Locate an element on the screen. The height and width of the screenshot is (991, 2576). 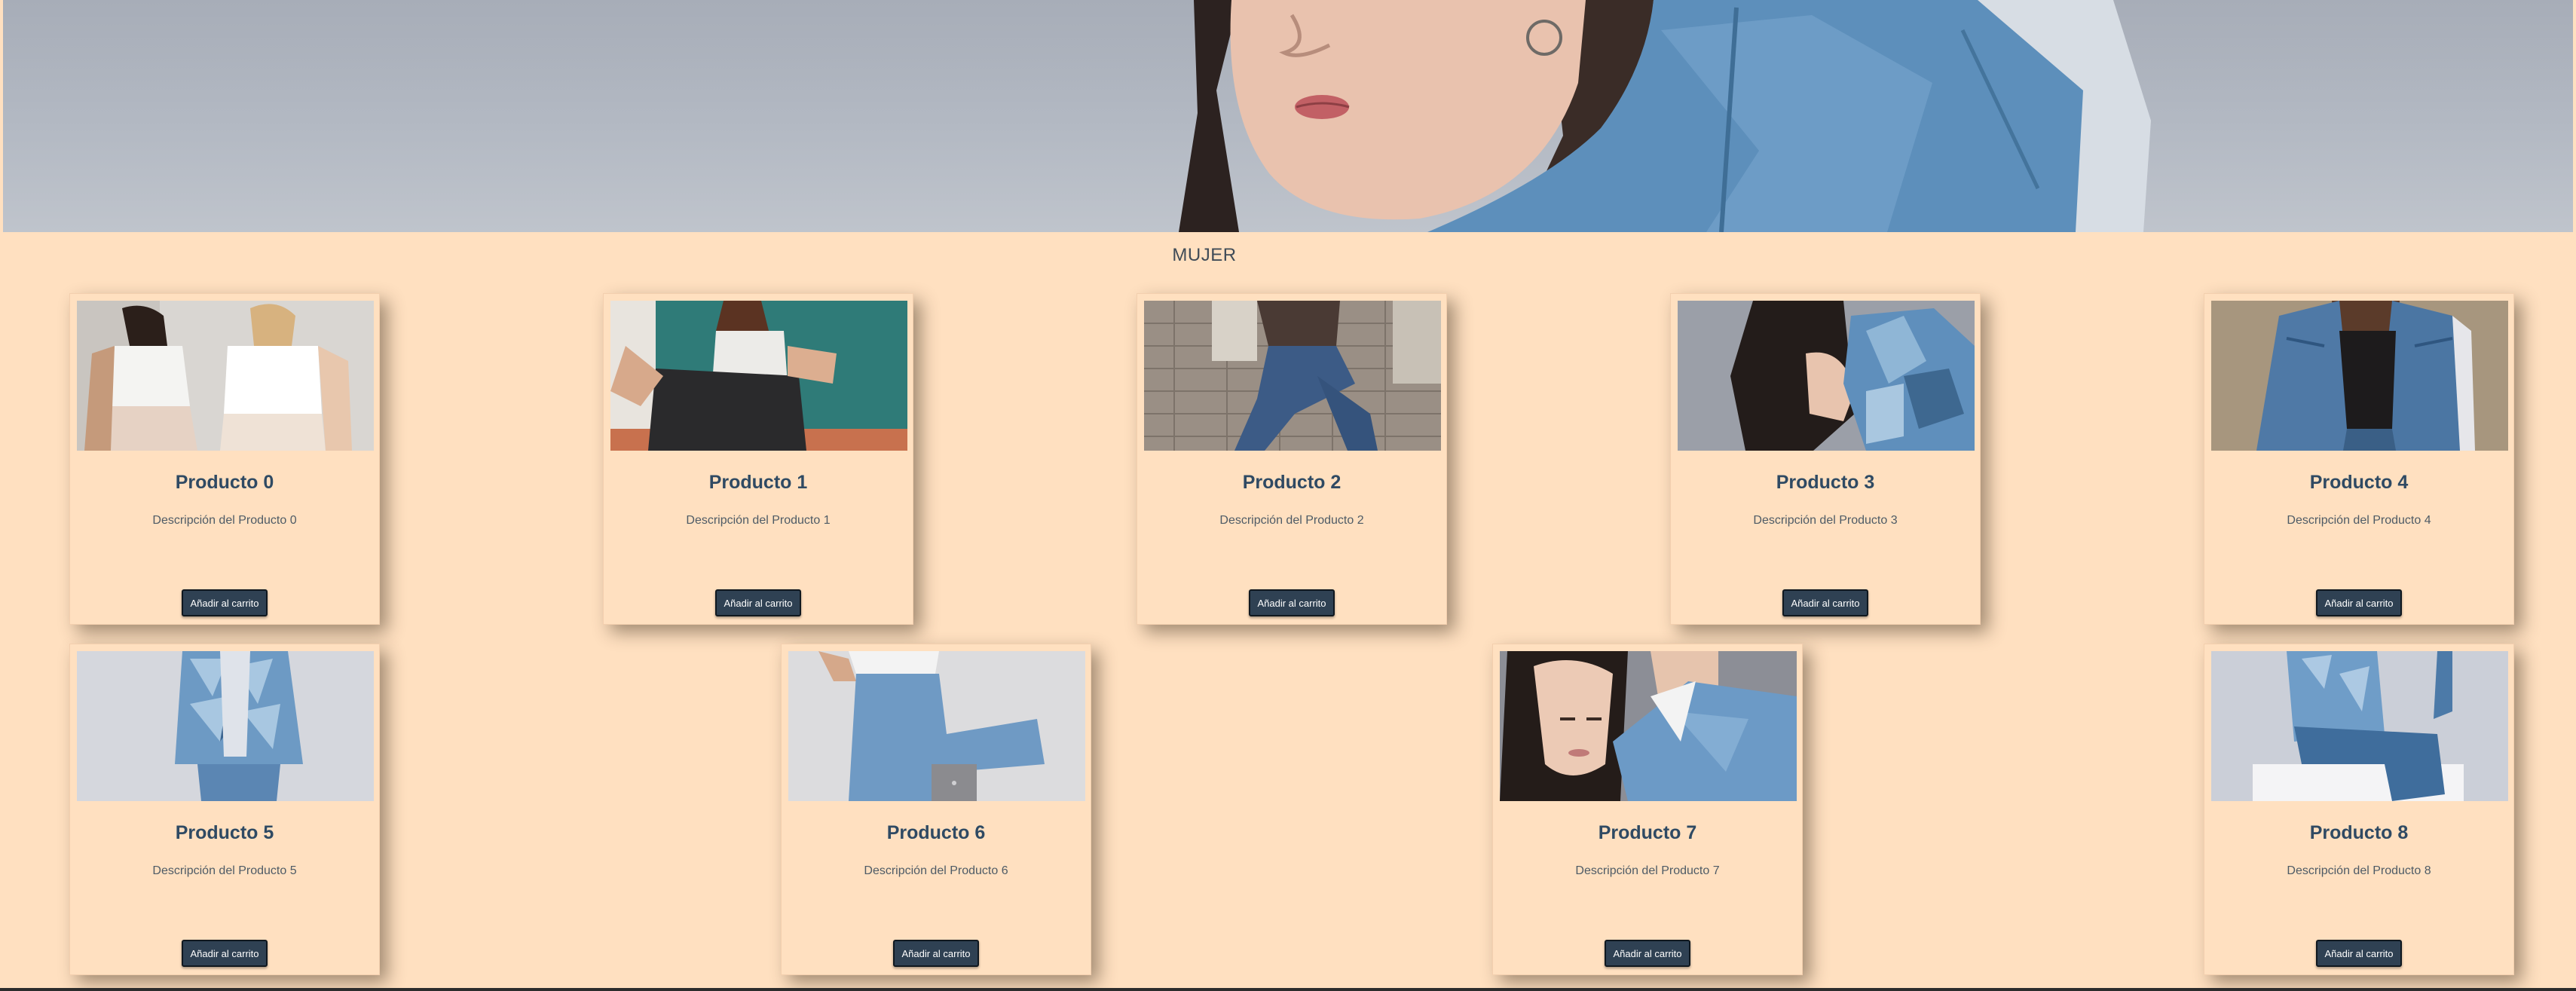
product-name: Producto 7 is located at coordinates (1647, 832).